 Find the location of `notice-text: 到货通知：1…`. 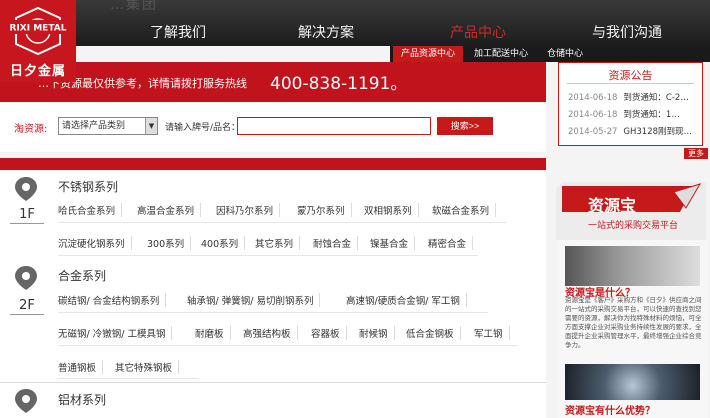

notice-text: 到货通知：1… is located at coordinates (651, 115).